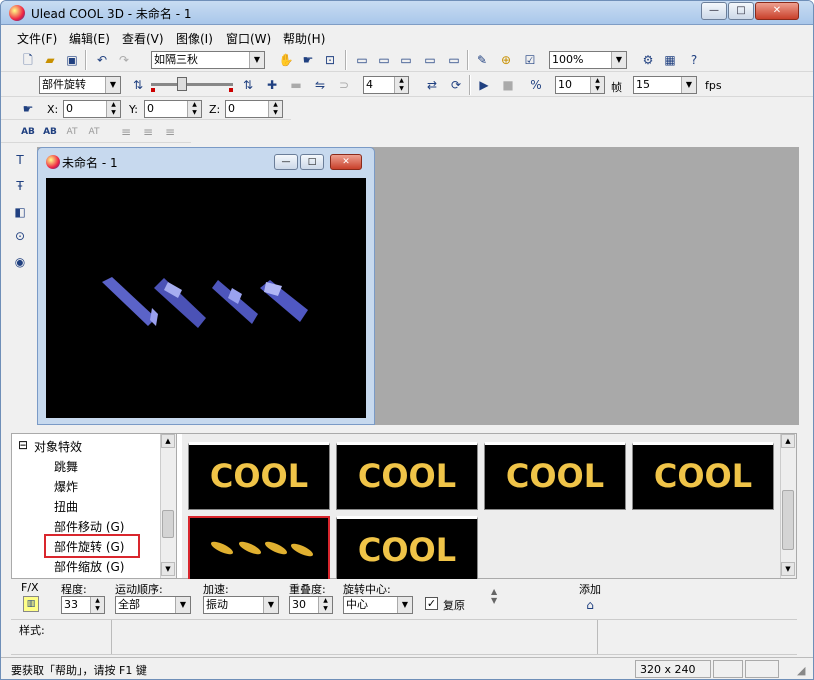  What do you see at coordinates (182, 84) in the screenshot?
I see `slider-thumb` at bounding box center [182, 84].